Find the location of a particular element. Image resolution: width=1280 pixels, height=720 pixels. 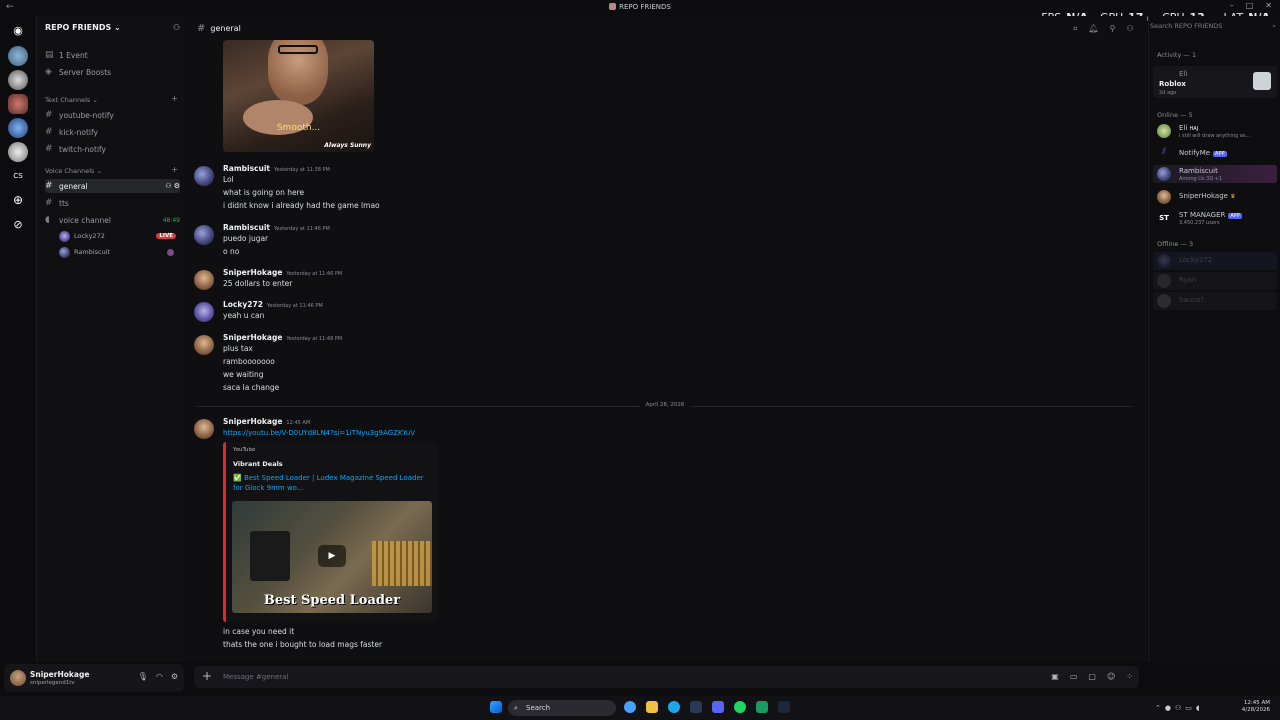

server-name-header: REPO FRIENDS ⌄ is located at coordinates (83, 27).